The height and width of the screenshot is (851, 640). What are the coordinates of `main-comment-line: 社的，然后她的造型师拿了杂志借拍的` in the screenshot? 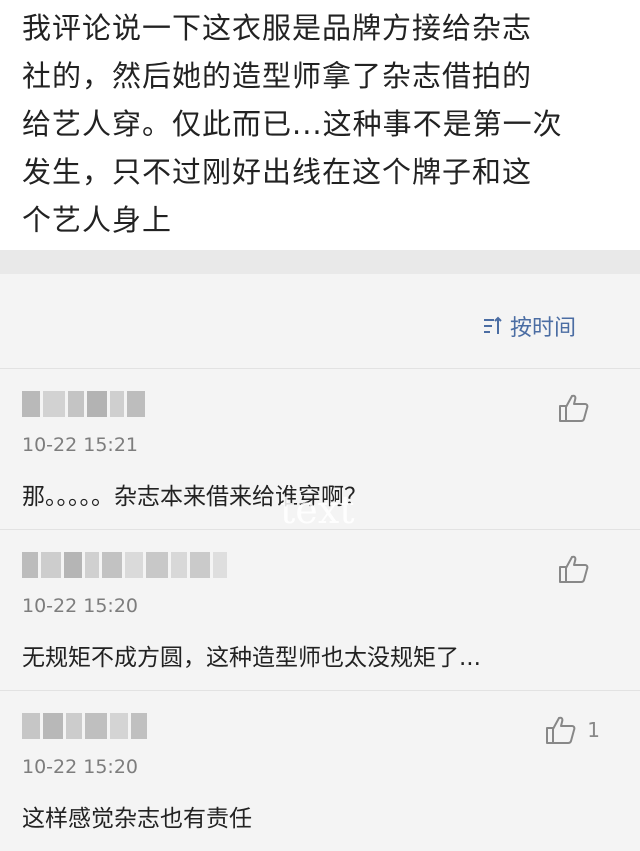 It's located at (277, 76).